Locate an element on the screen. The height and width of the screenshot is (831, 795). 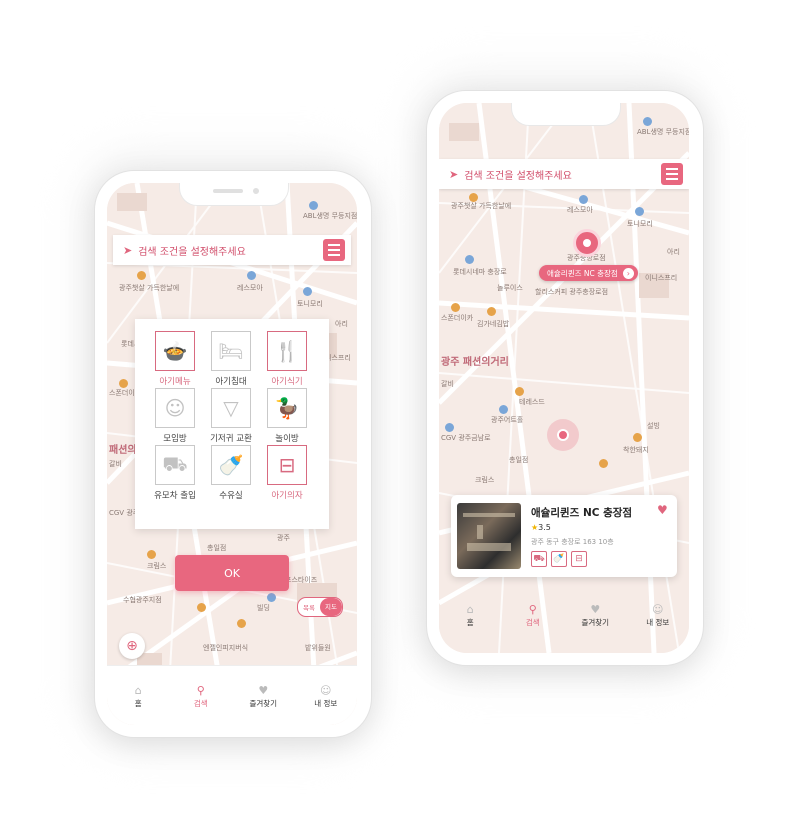
map-label: 크림스 is located at coordinates (485, 480).